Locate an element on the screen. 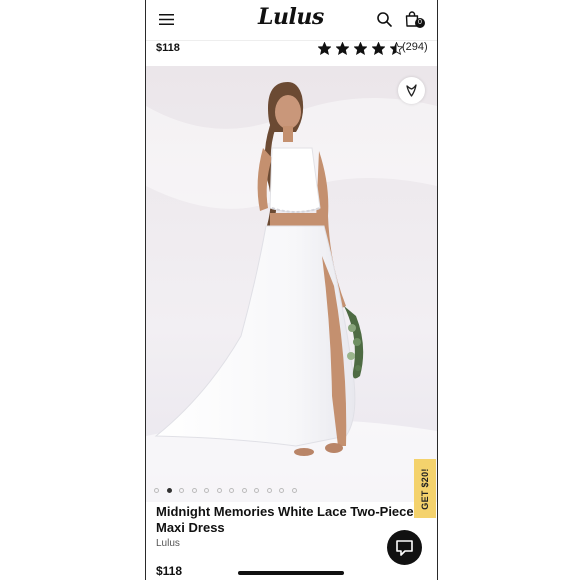 This screenshot has width=580, height=580. chat-icon is located at coordinates (404, 548).